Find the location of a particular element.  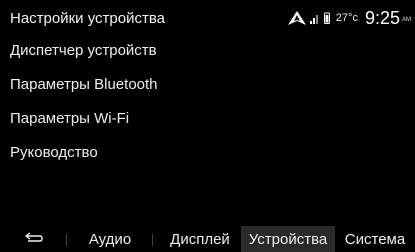

clock-ampm: AM is located at coordinates (406, 20).